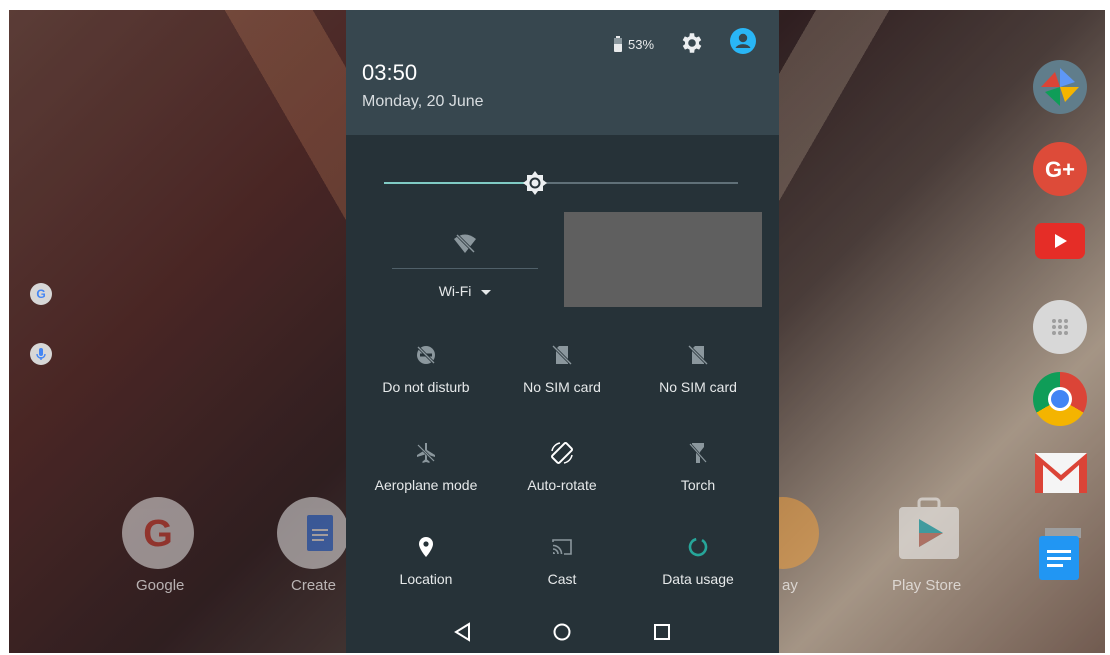 Image resolution: width=1110 pixels, height=655 pixels. What do you see at coordinates (698, 561) in the screenshot?
I see `tile-data-usage: Data usage` at bounding box center [698, 561].